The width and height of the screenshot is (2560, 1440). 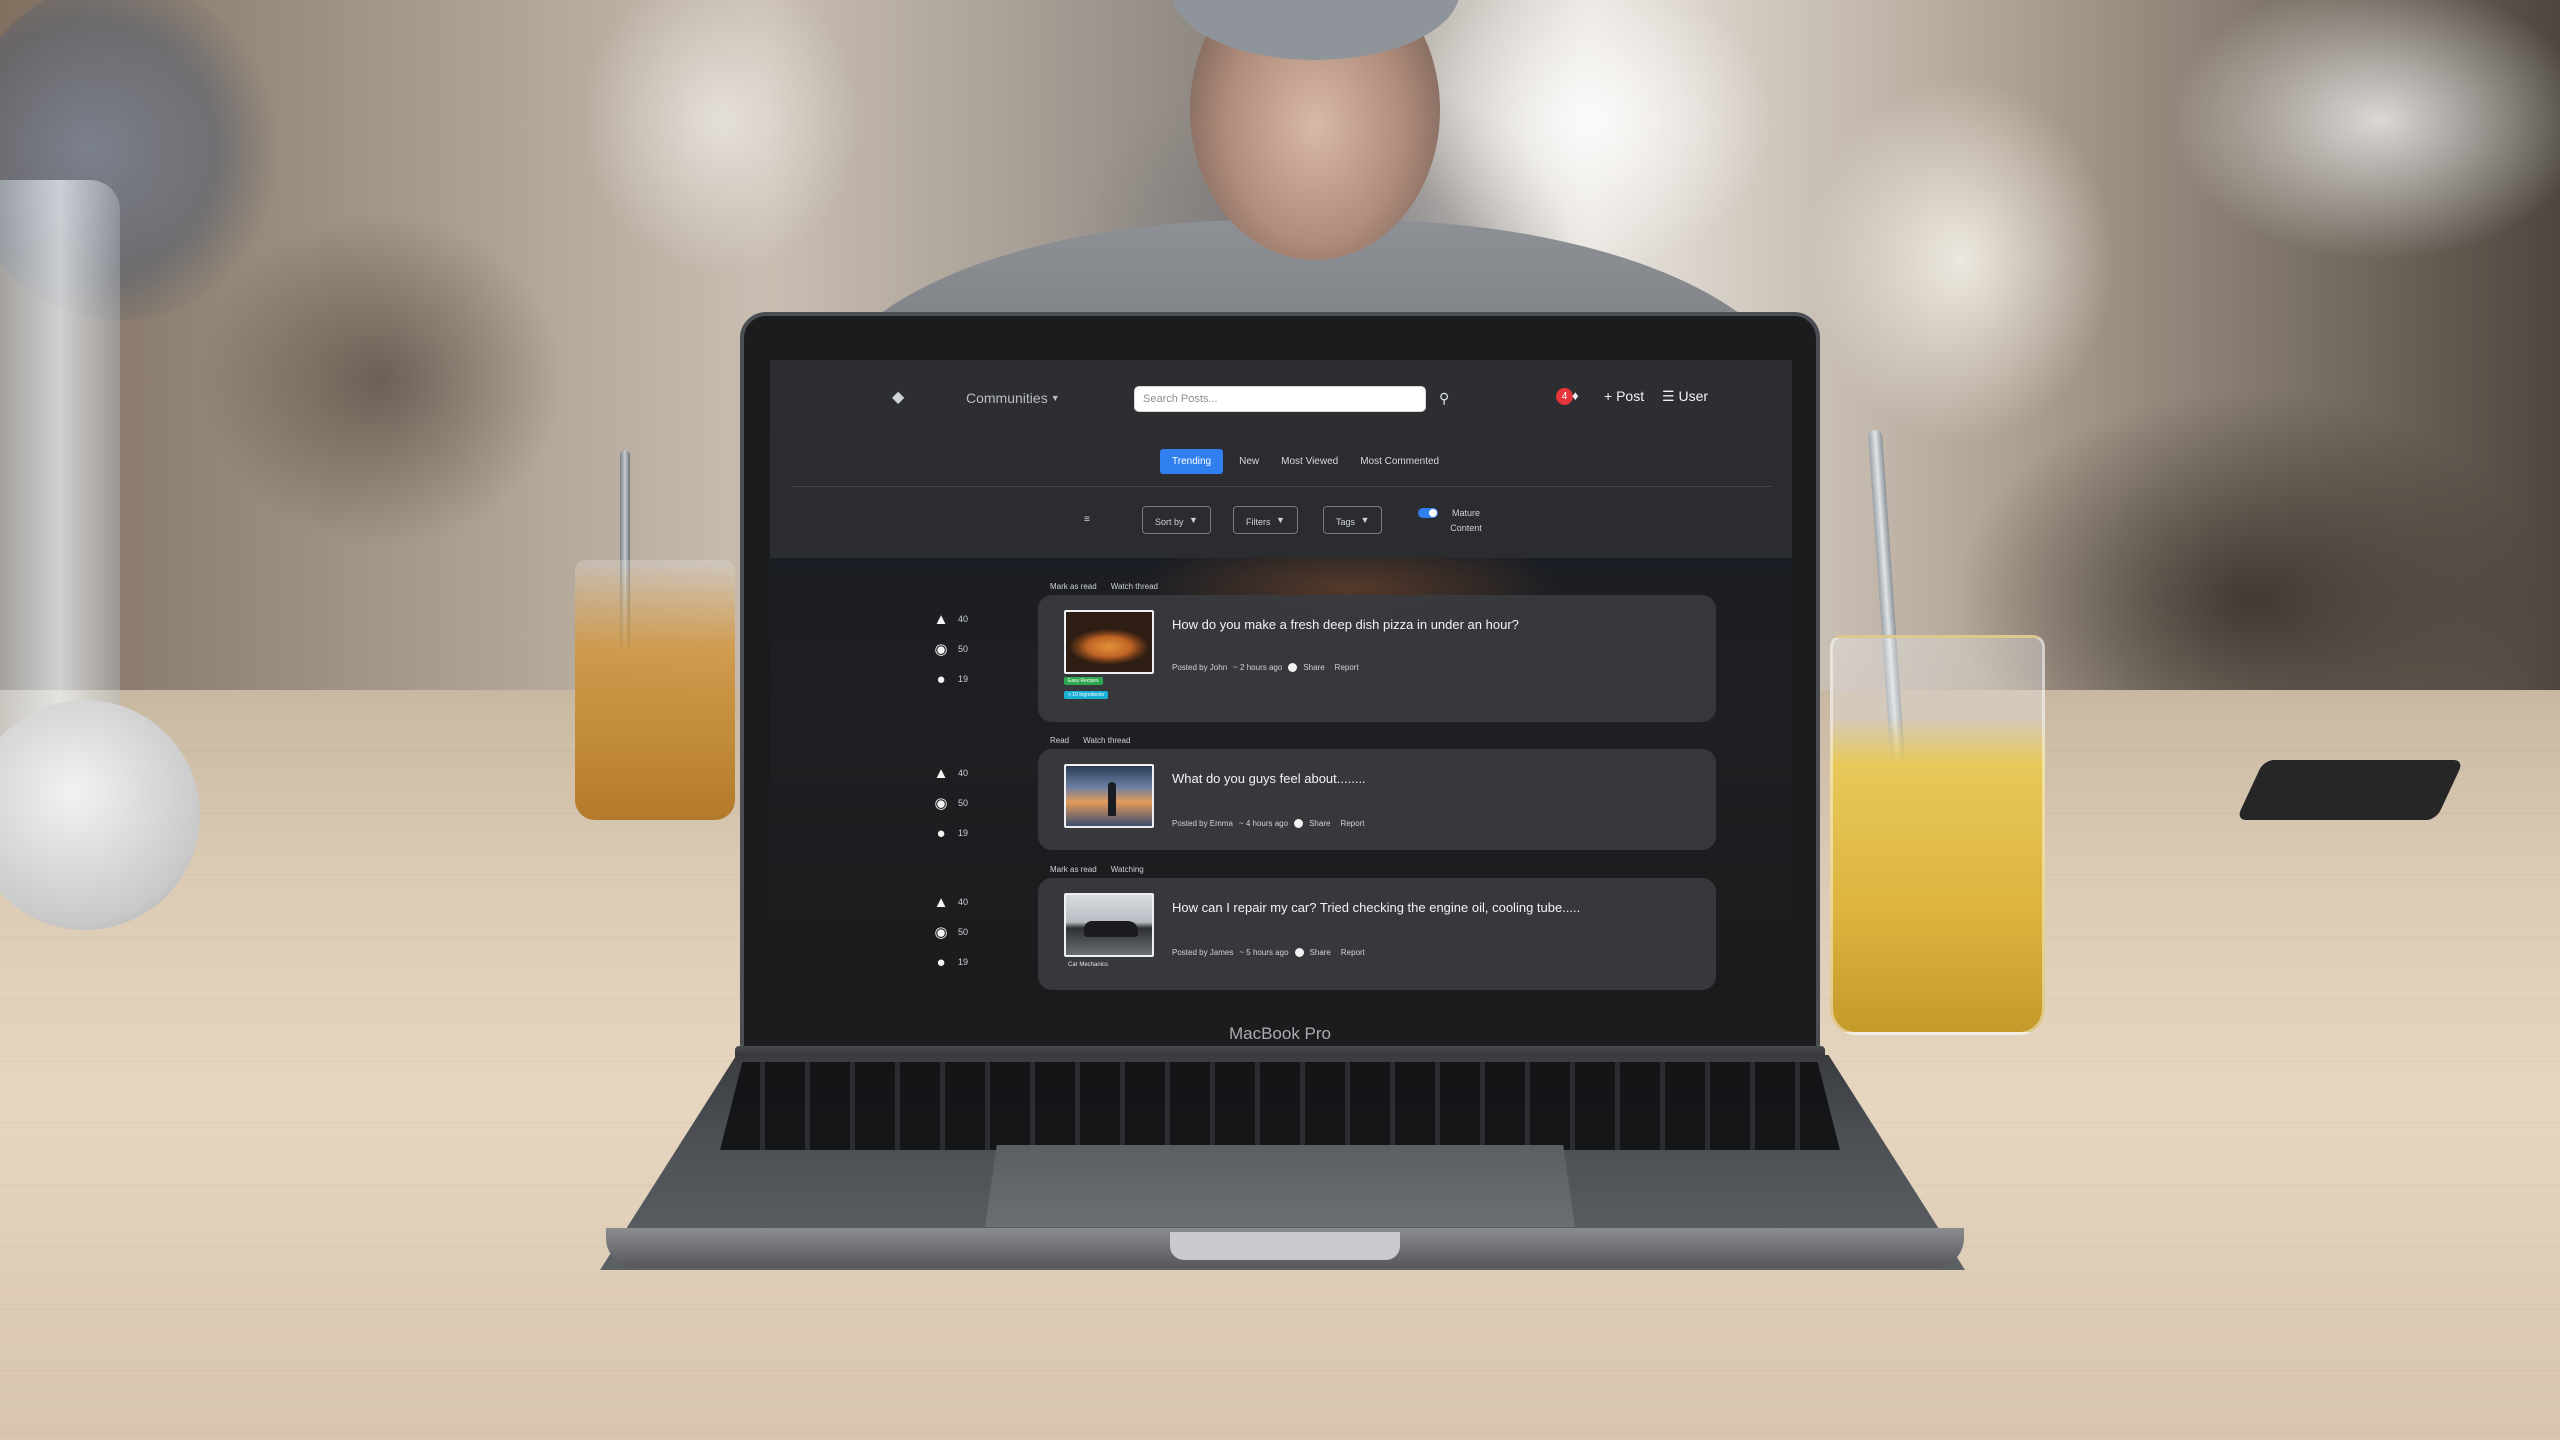 What do you see at coordinates (1264, 952) in the screenshot?
I see `post-time: ~ 5 hours ago` at bounding box center [1264, 952].